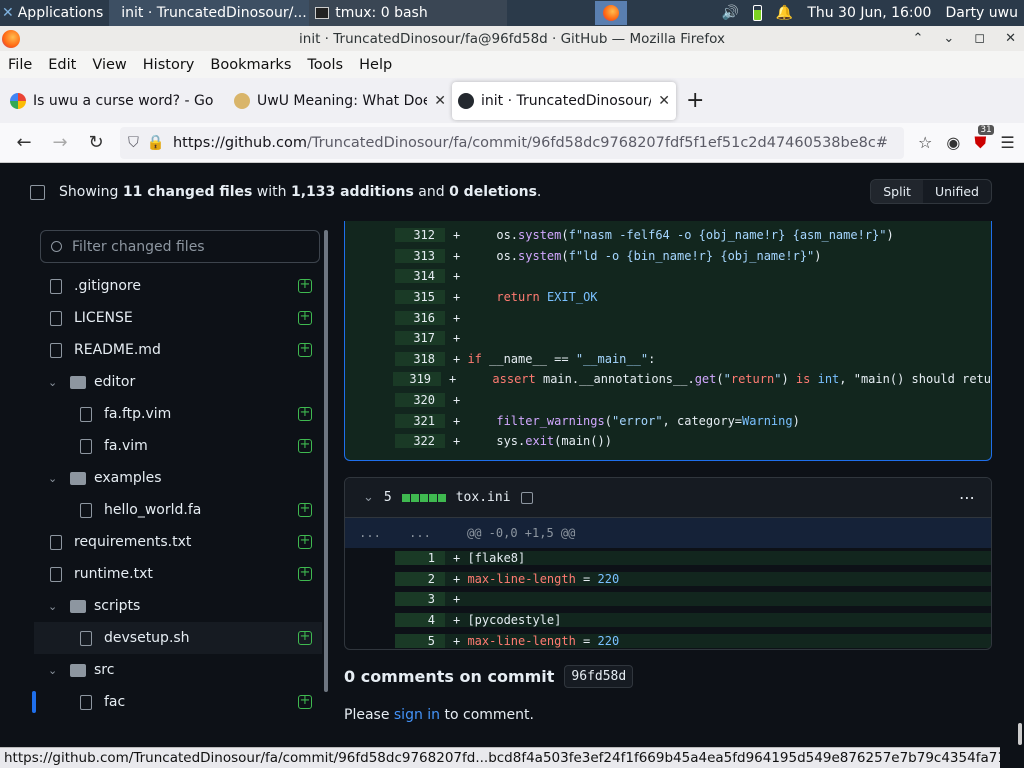 The width and height of the screenshot is (1024, 768). Describe the element at coordinates (420, 578) in the screenshot. I see `new-line-number: 2` at that location.